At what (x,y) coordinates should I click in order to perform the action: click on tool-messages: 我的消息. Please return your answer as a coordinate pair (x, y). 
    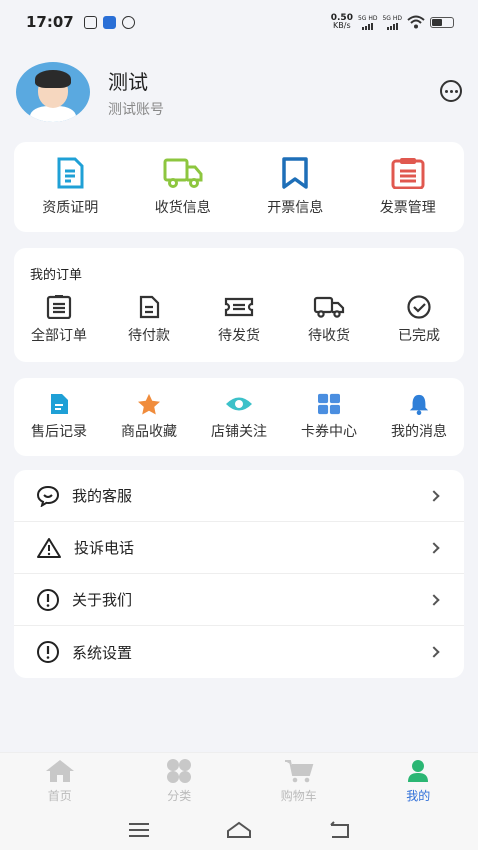
    Looking at the image, I should click on (419, 417).